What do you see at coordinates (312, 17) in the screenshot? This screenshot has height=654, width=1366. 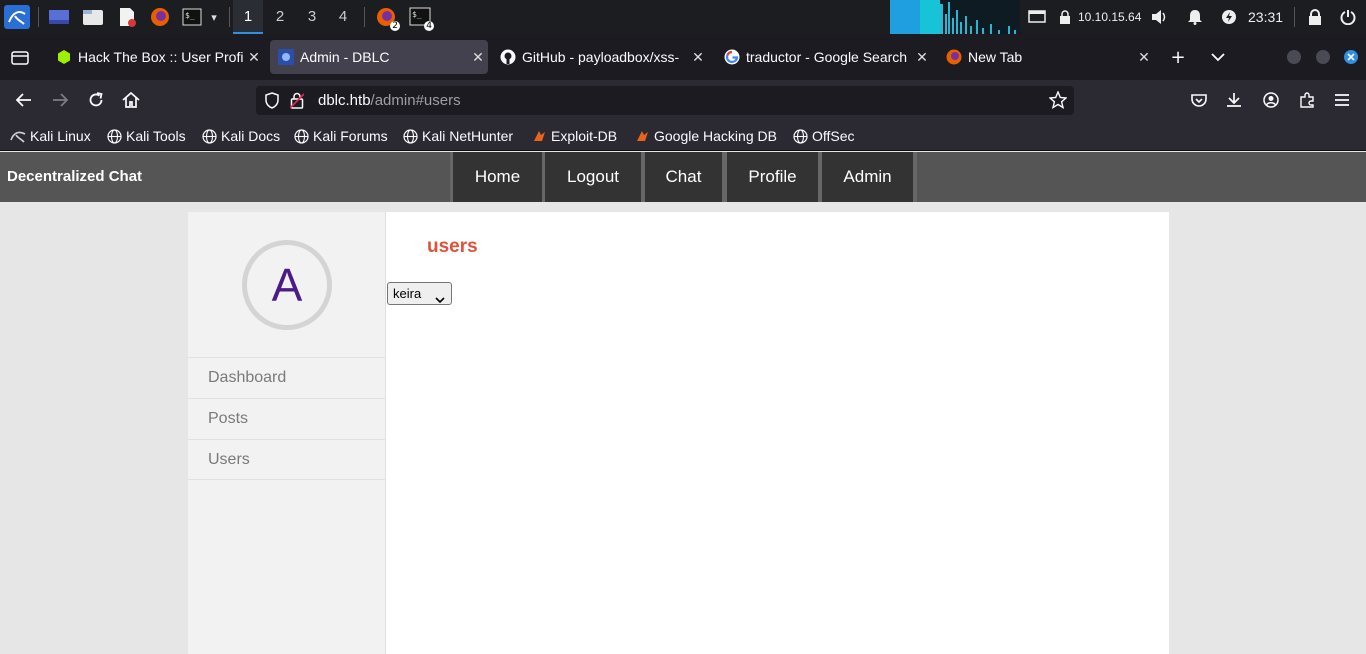 I see `workspace-3: 3` at bounding box center [312, 17].